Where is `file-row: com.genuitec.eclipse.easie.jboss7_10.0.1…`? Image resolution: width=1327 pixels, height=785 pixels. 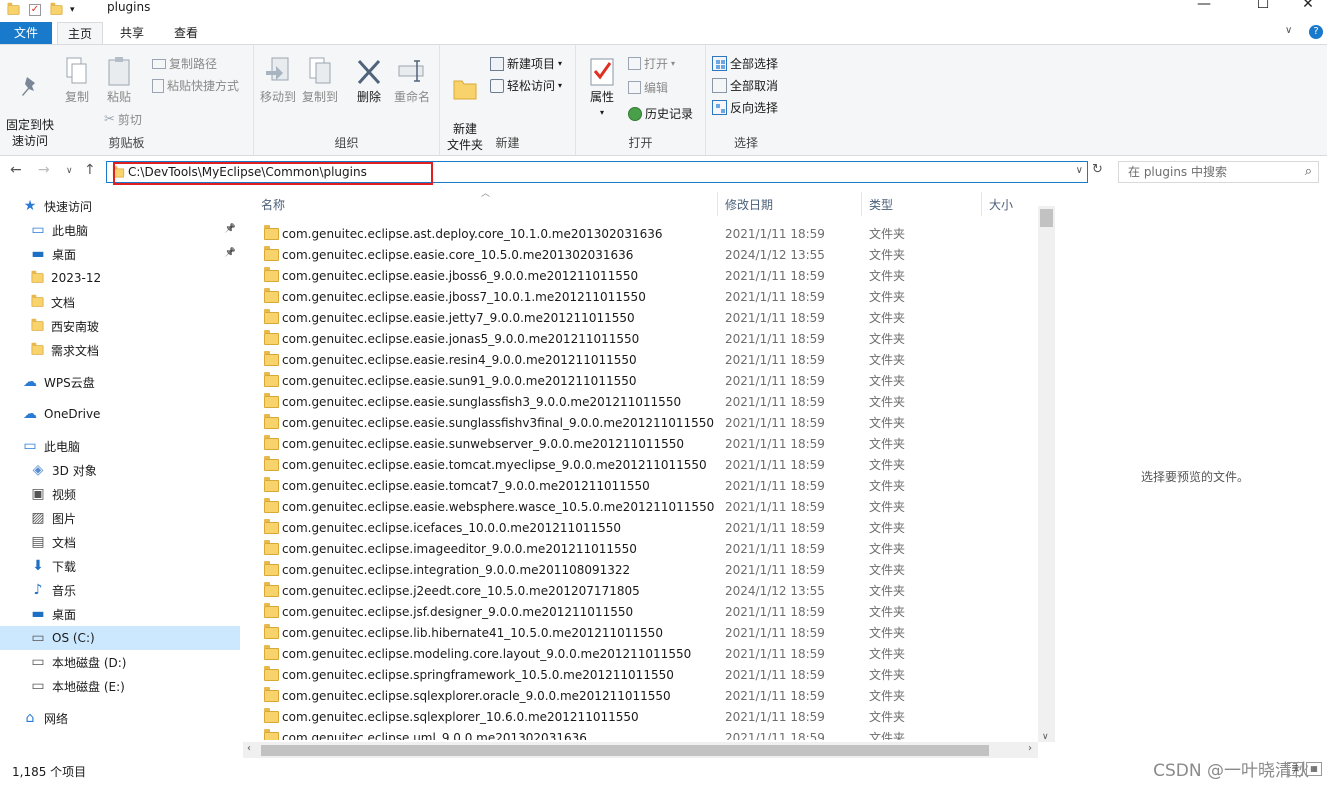
file-row: com.genuitec.eclipse.easie.jboss7_10.0.1… is located at coordinates (639, 297).